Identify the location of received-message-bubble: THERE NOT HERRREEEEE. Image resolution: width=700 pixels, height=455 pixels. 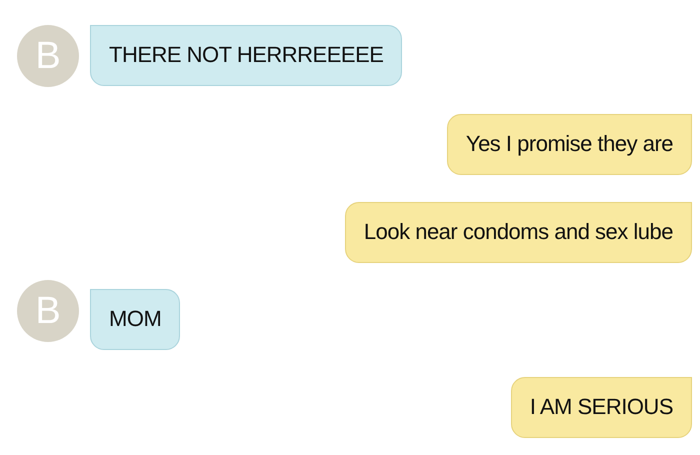
(246, 55).